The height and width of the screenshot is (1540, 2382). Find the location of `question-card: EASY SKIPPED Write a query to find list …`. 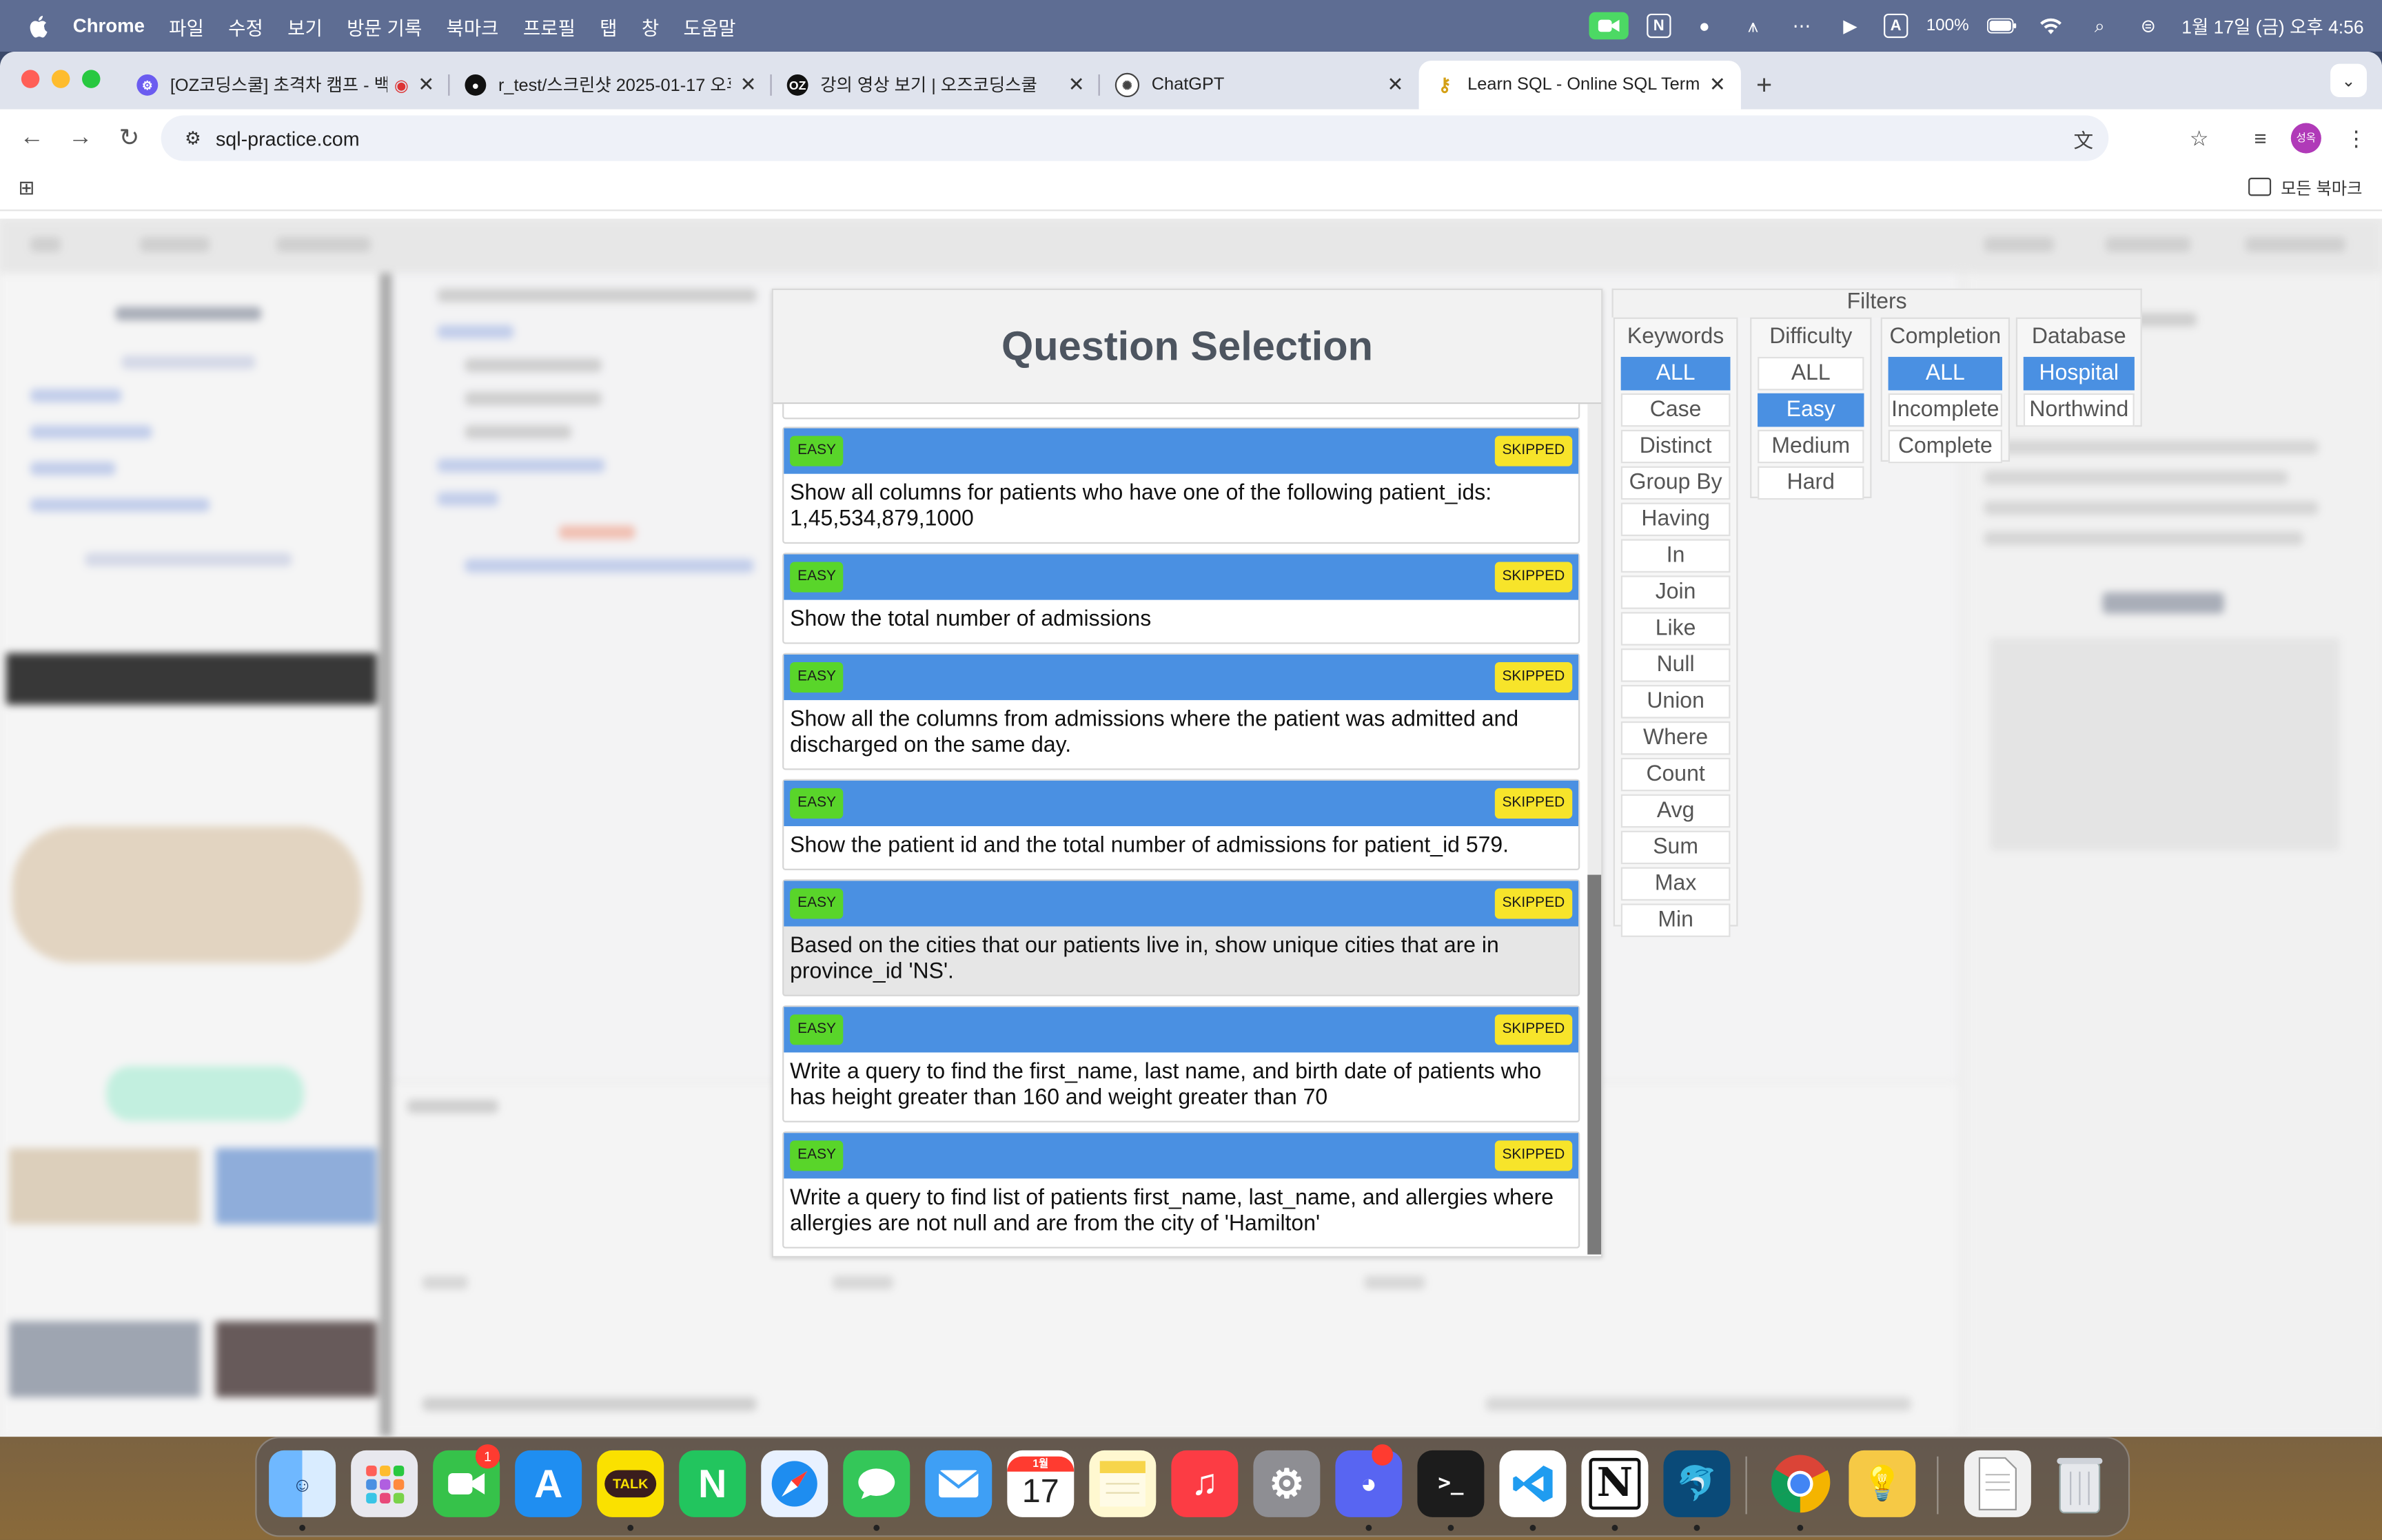

question-card: EASY SKIPPED Write a query to find list … is located at coordinates (1181, 1190).